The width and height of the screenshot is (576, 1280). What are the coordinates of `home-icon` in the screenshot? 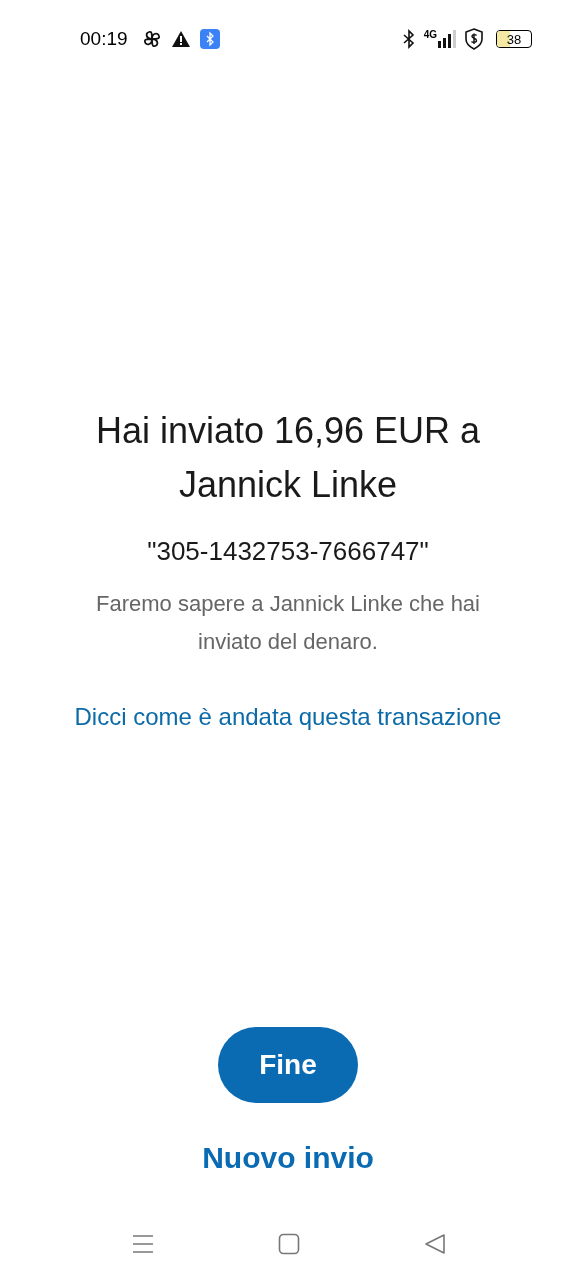 It's located at (289, 1244).